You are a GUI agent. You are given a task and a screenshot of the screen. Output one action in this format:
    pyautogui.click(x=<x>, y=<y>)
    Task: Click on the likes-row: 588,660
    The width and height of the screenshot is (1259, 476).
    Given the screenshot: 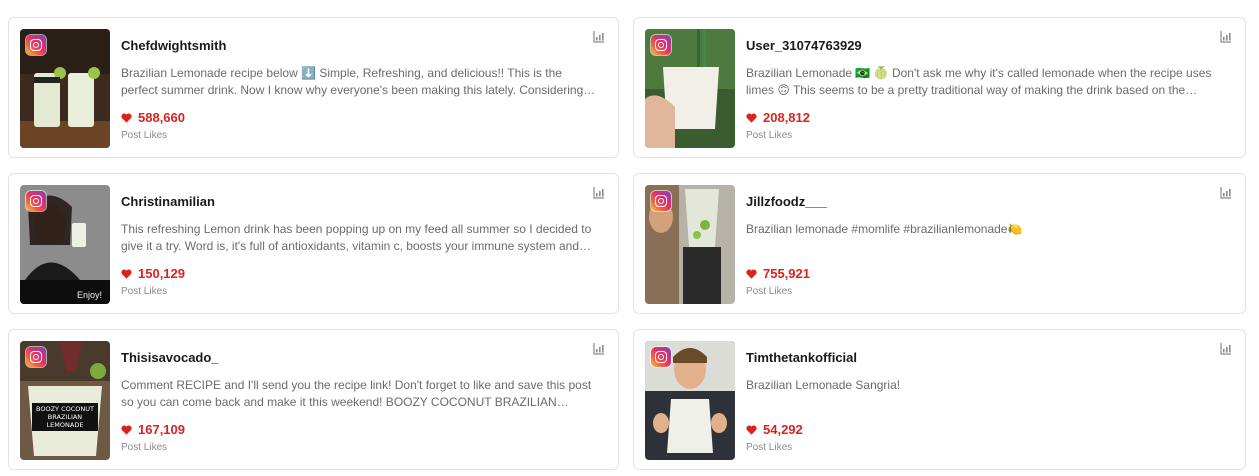 What is the action you would take?
    pyautogui.click(x=153, y=117)
    